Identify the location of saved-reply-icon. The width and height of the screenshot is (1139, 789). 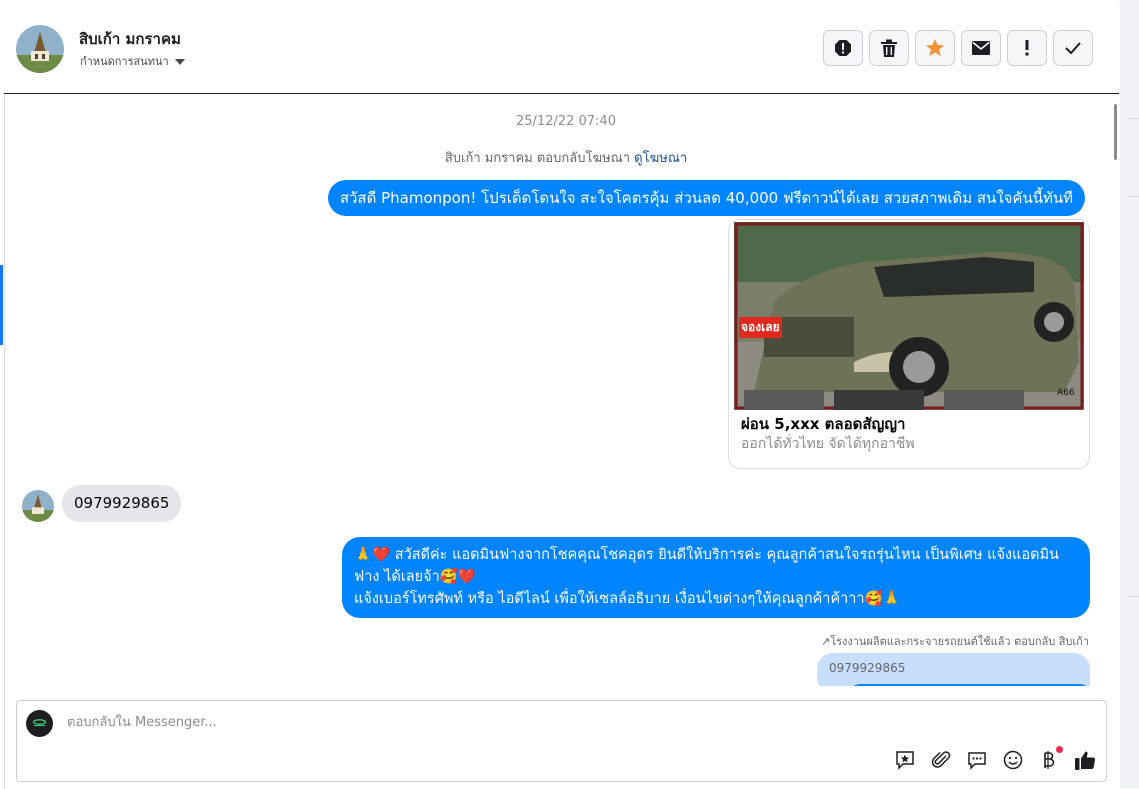
(905, 760).